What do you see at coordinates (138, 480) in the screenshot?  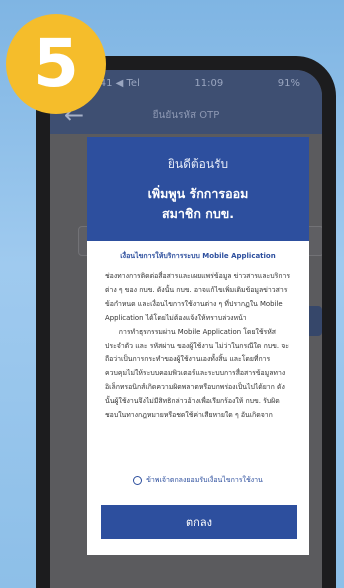 I see `radio-circle-icon` at bounding box center [138, 480].